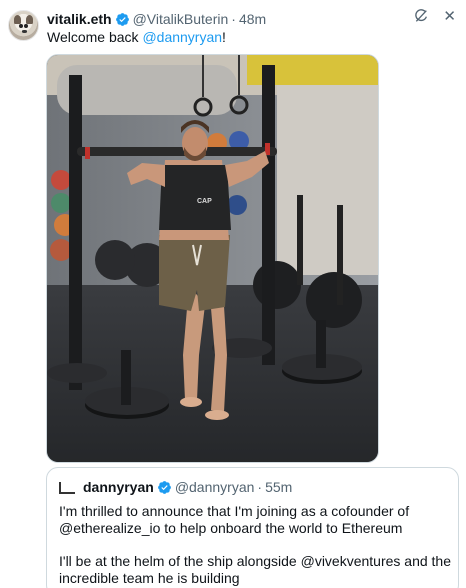 This screenshot has height=588, width=466. What do you see at coordinates (278, 487) in the screenshot?
I see `quote-timestamp: 55m` at bounding box center [278, 487].